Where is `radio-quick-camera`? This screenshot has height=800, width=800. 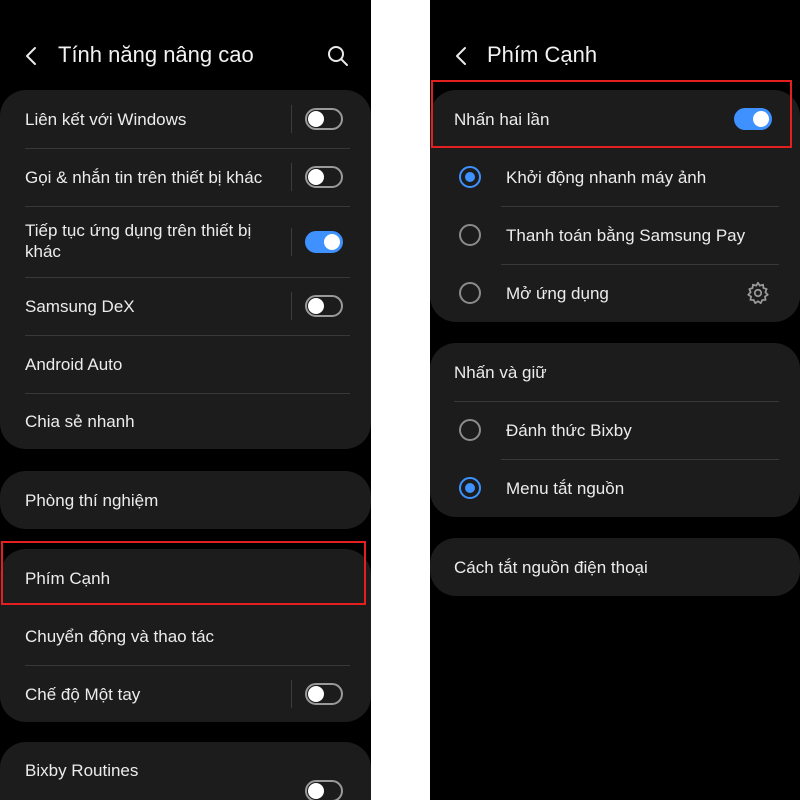 radio-quick-camera is located at coordinates (470, 177).